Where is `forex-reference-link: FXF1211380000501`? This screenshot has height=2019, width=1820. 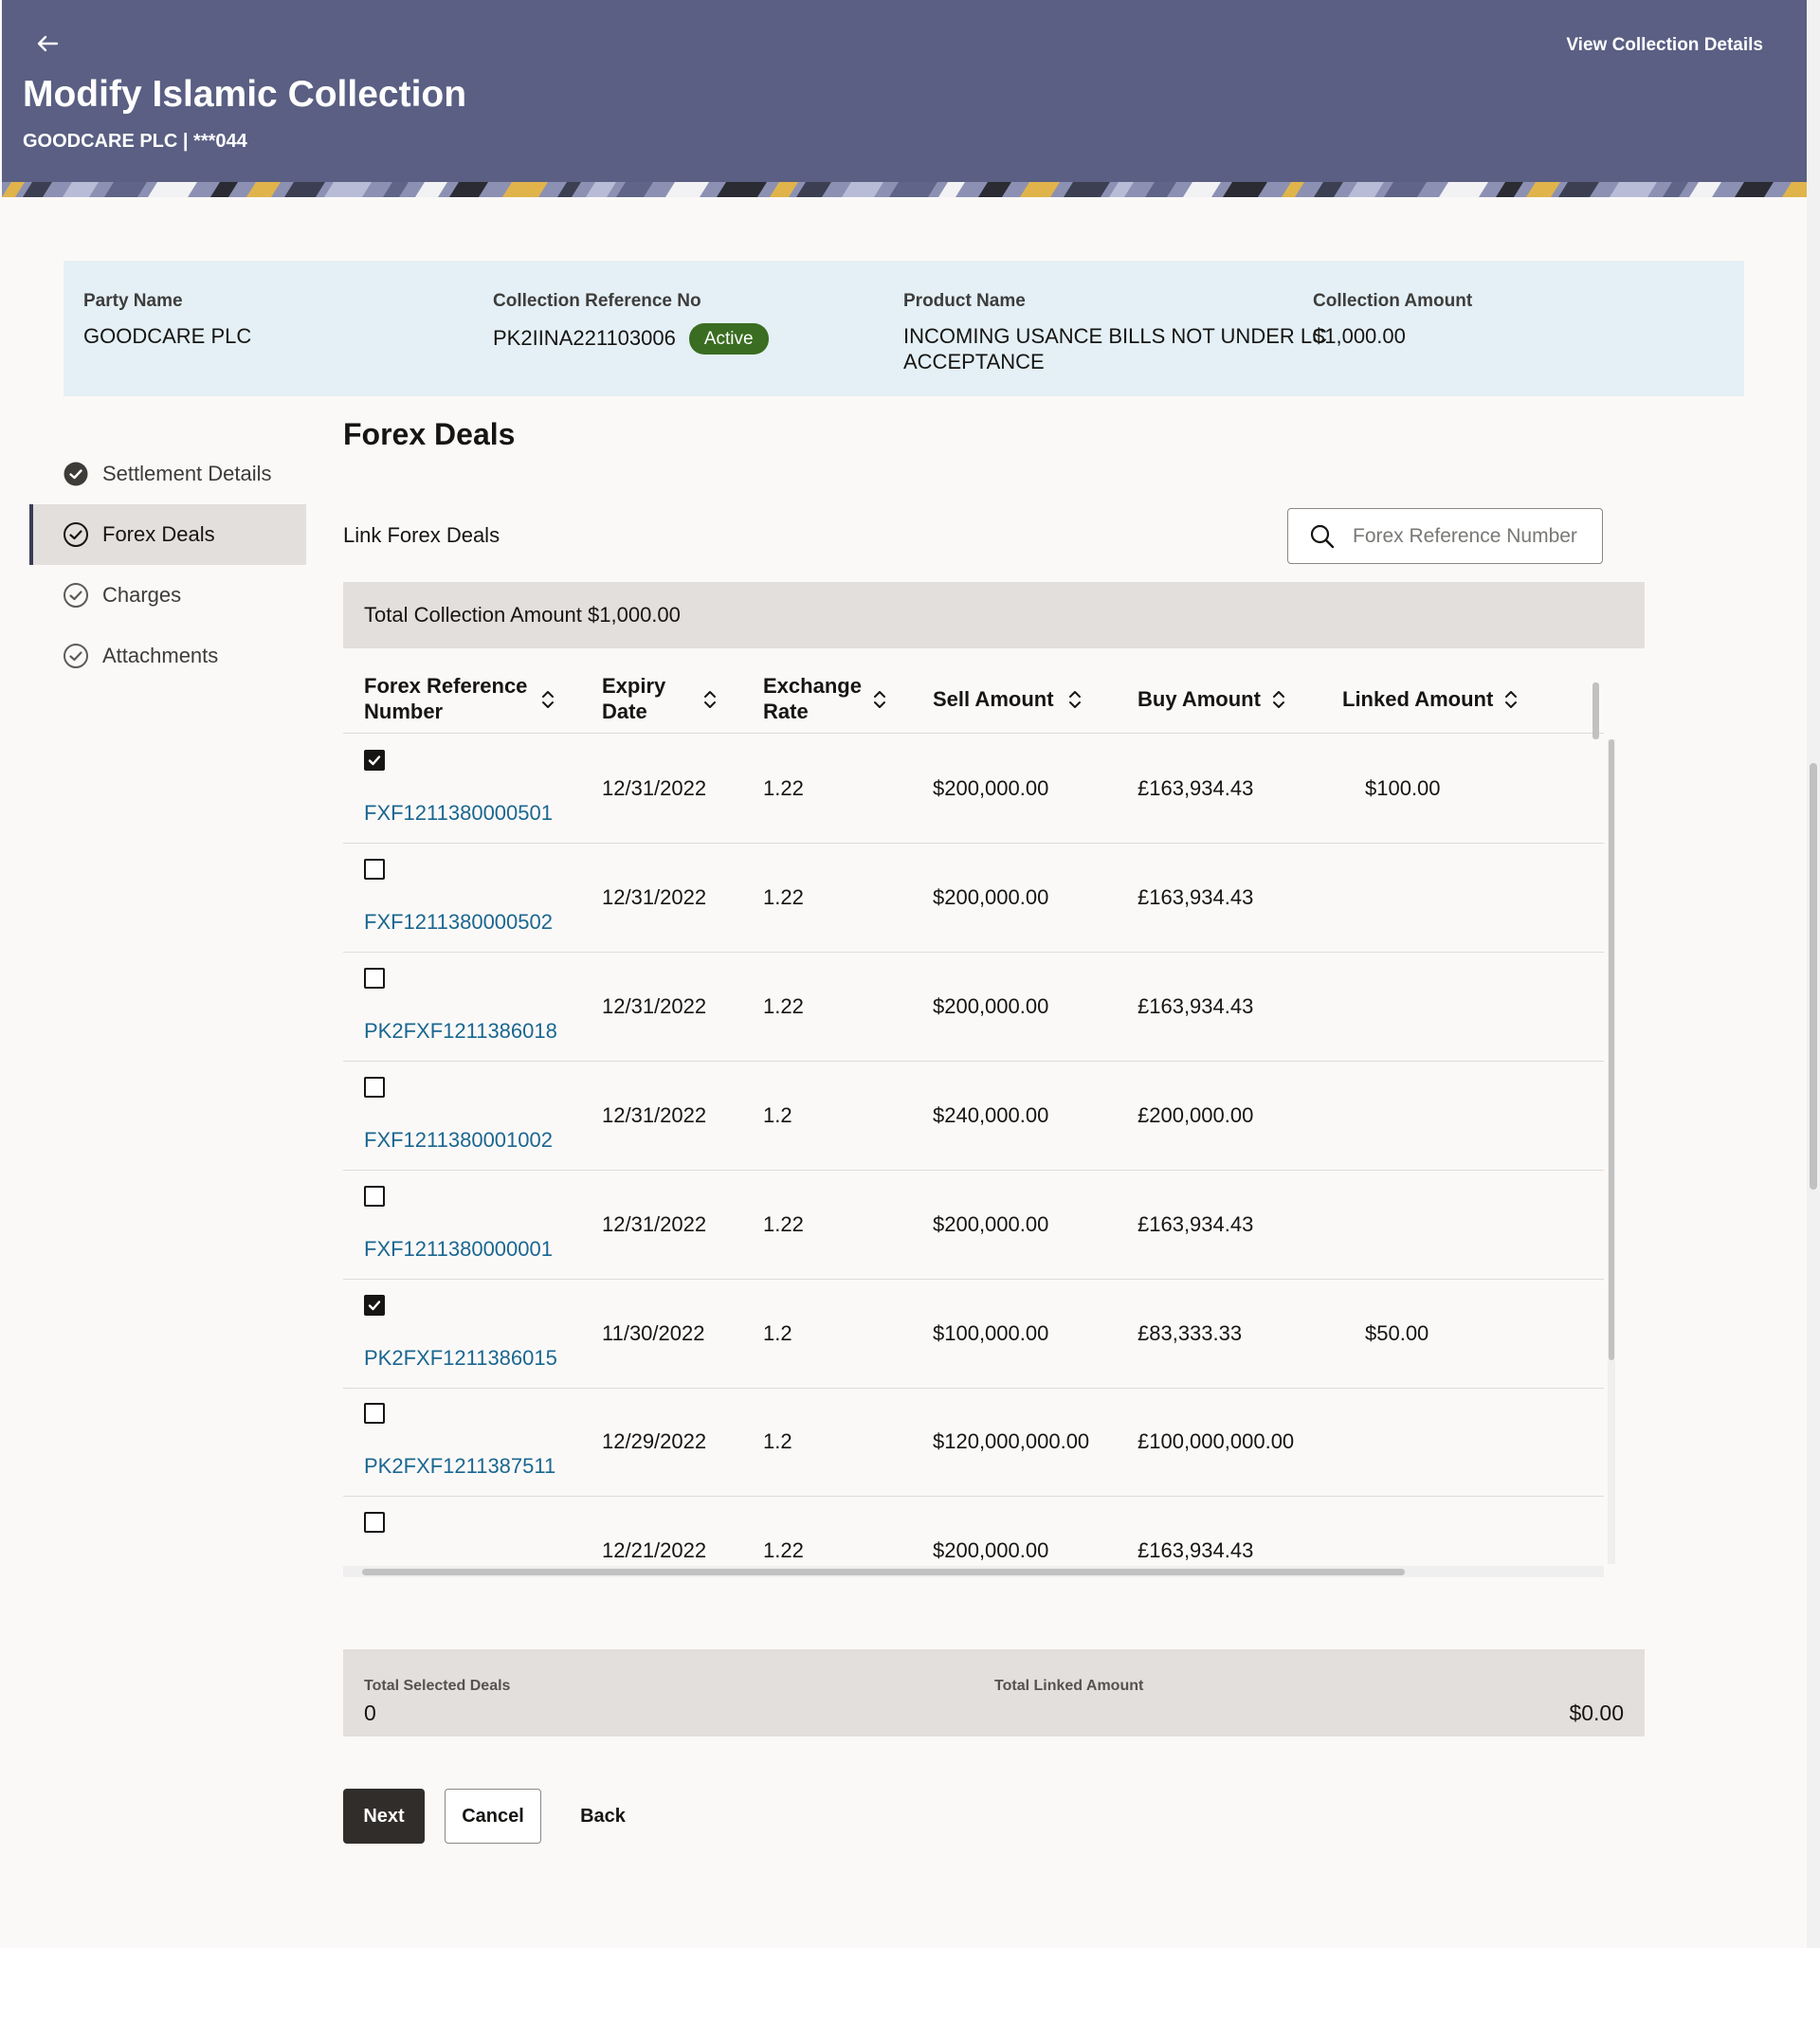
forex-reference-link: FXF1211380000501 is located at coordinates (458, 813).